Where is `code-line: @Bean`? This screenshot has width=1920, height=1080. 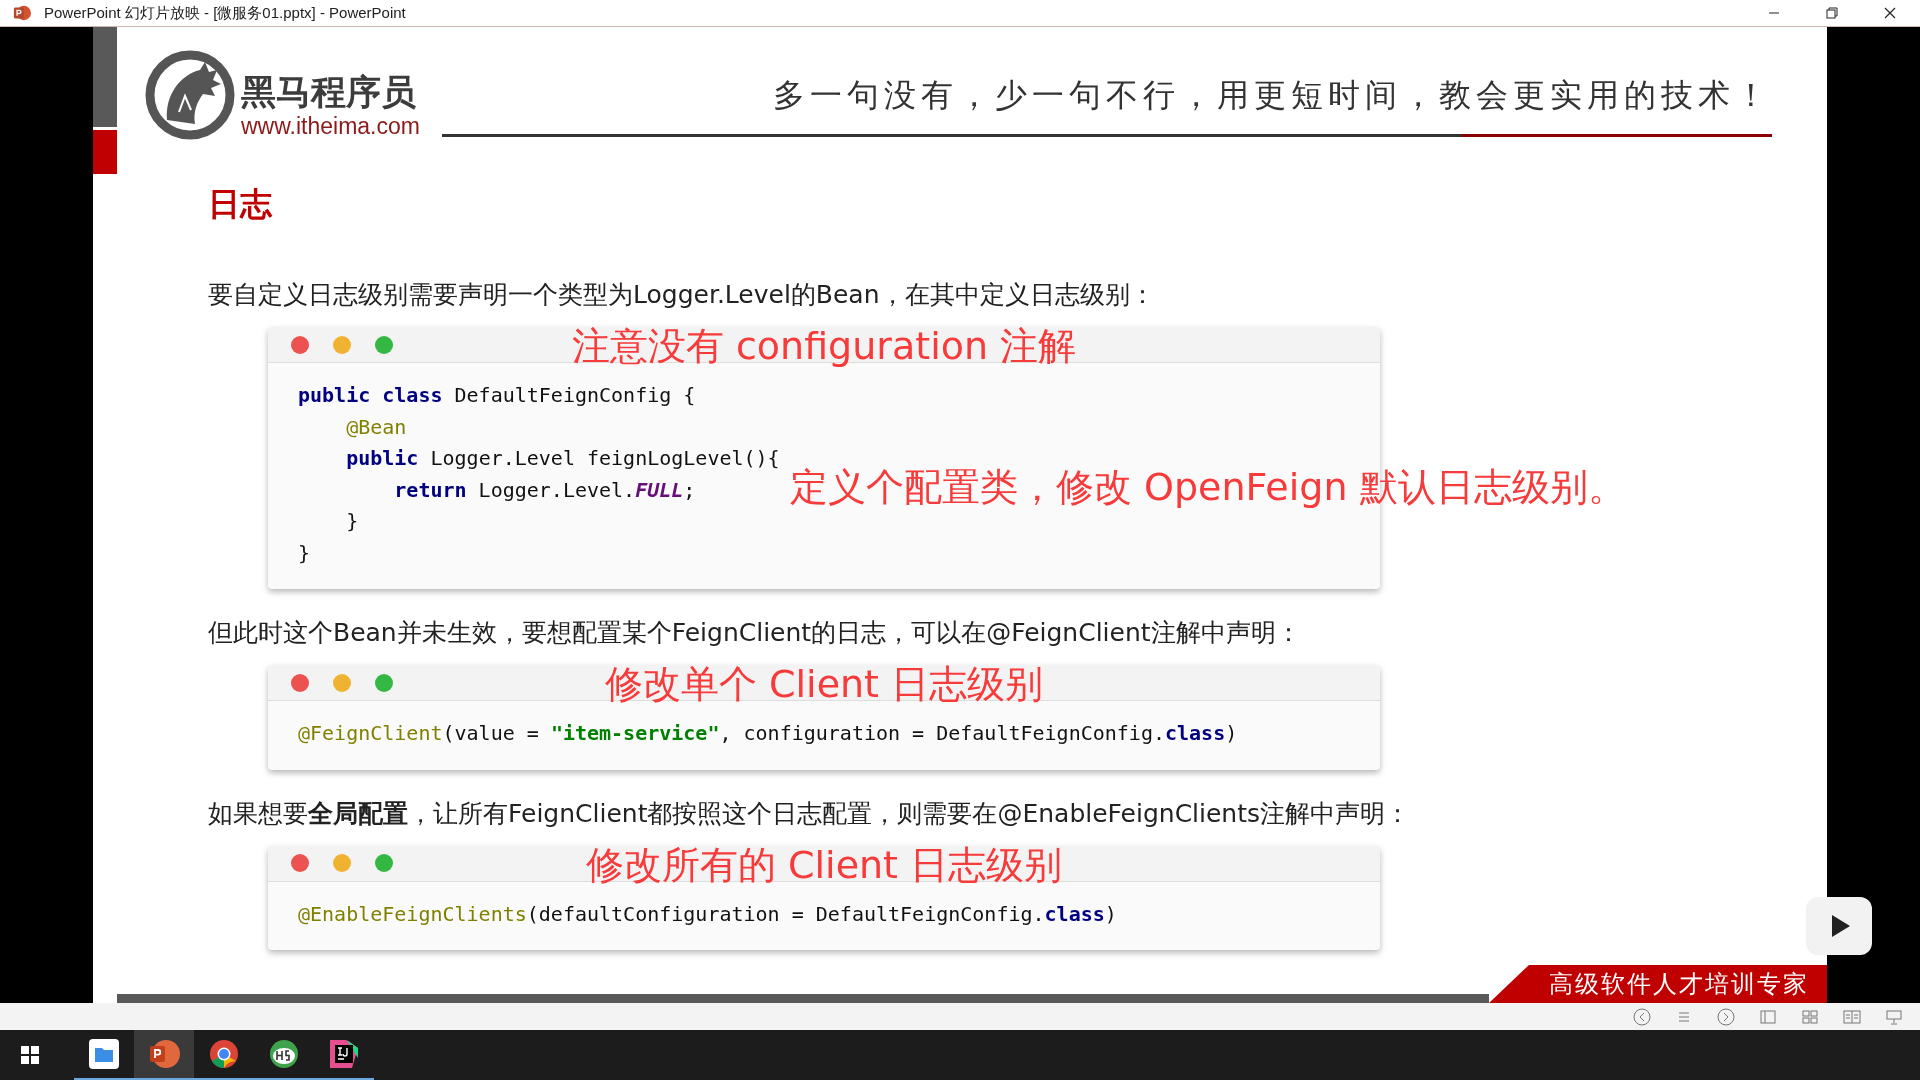 code-line: @Bean is located at coordinates (376, 427).